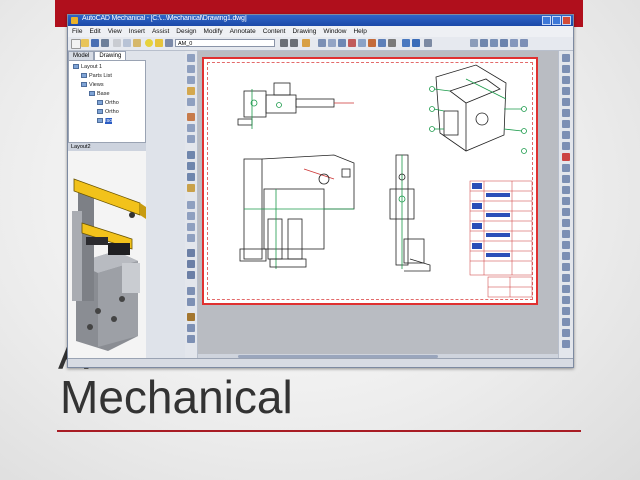 This screenshot has height=480, width=640. Describe the element at coordinates (352, 43) in the screenshot. I see `balloon-icon` at that location.